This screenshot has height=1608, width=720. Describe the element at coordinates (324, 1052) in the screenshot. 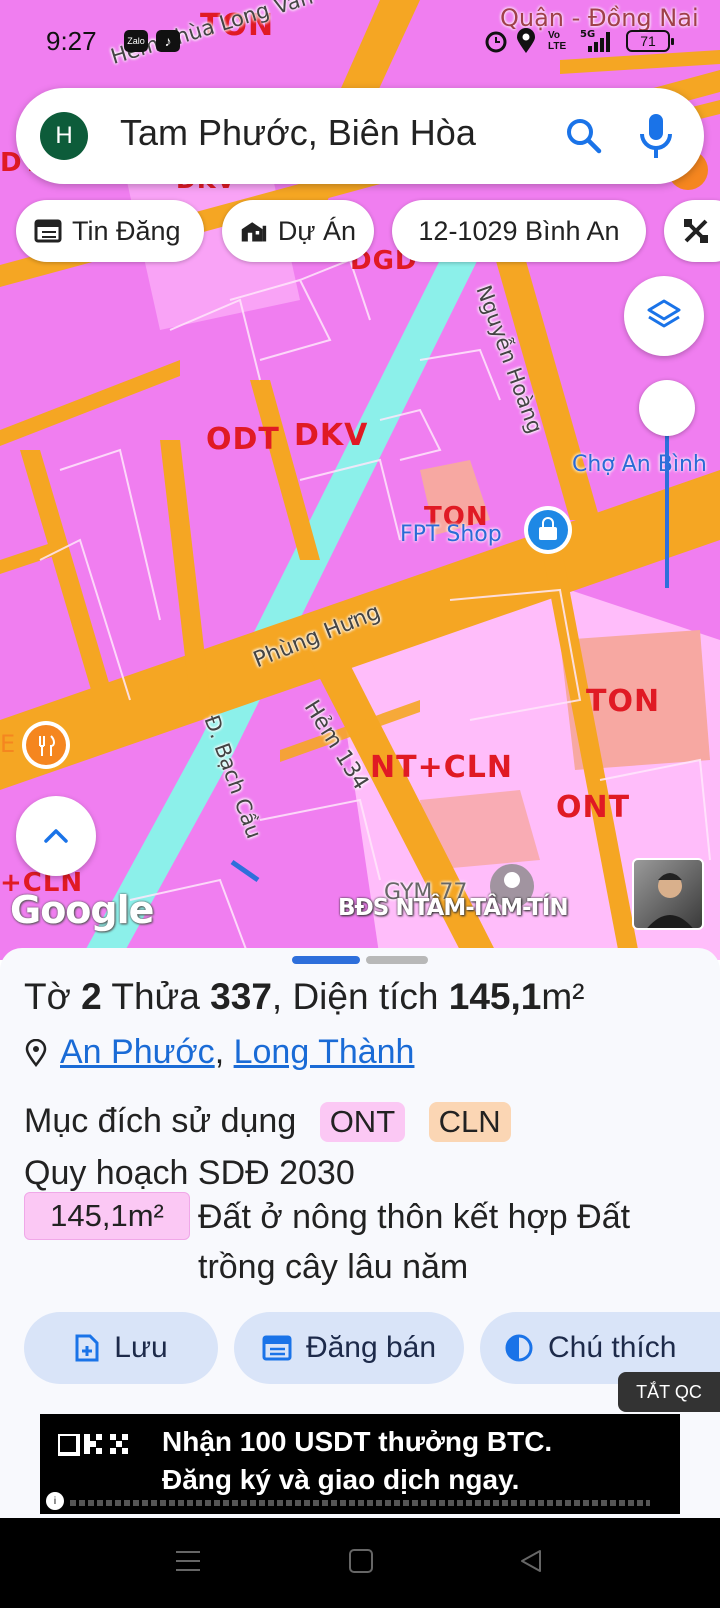

I see `district-link: Long Thành` at that location.